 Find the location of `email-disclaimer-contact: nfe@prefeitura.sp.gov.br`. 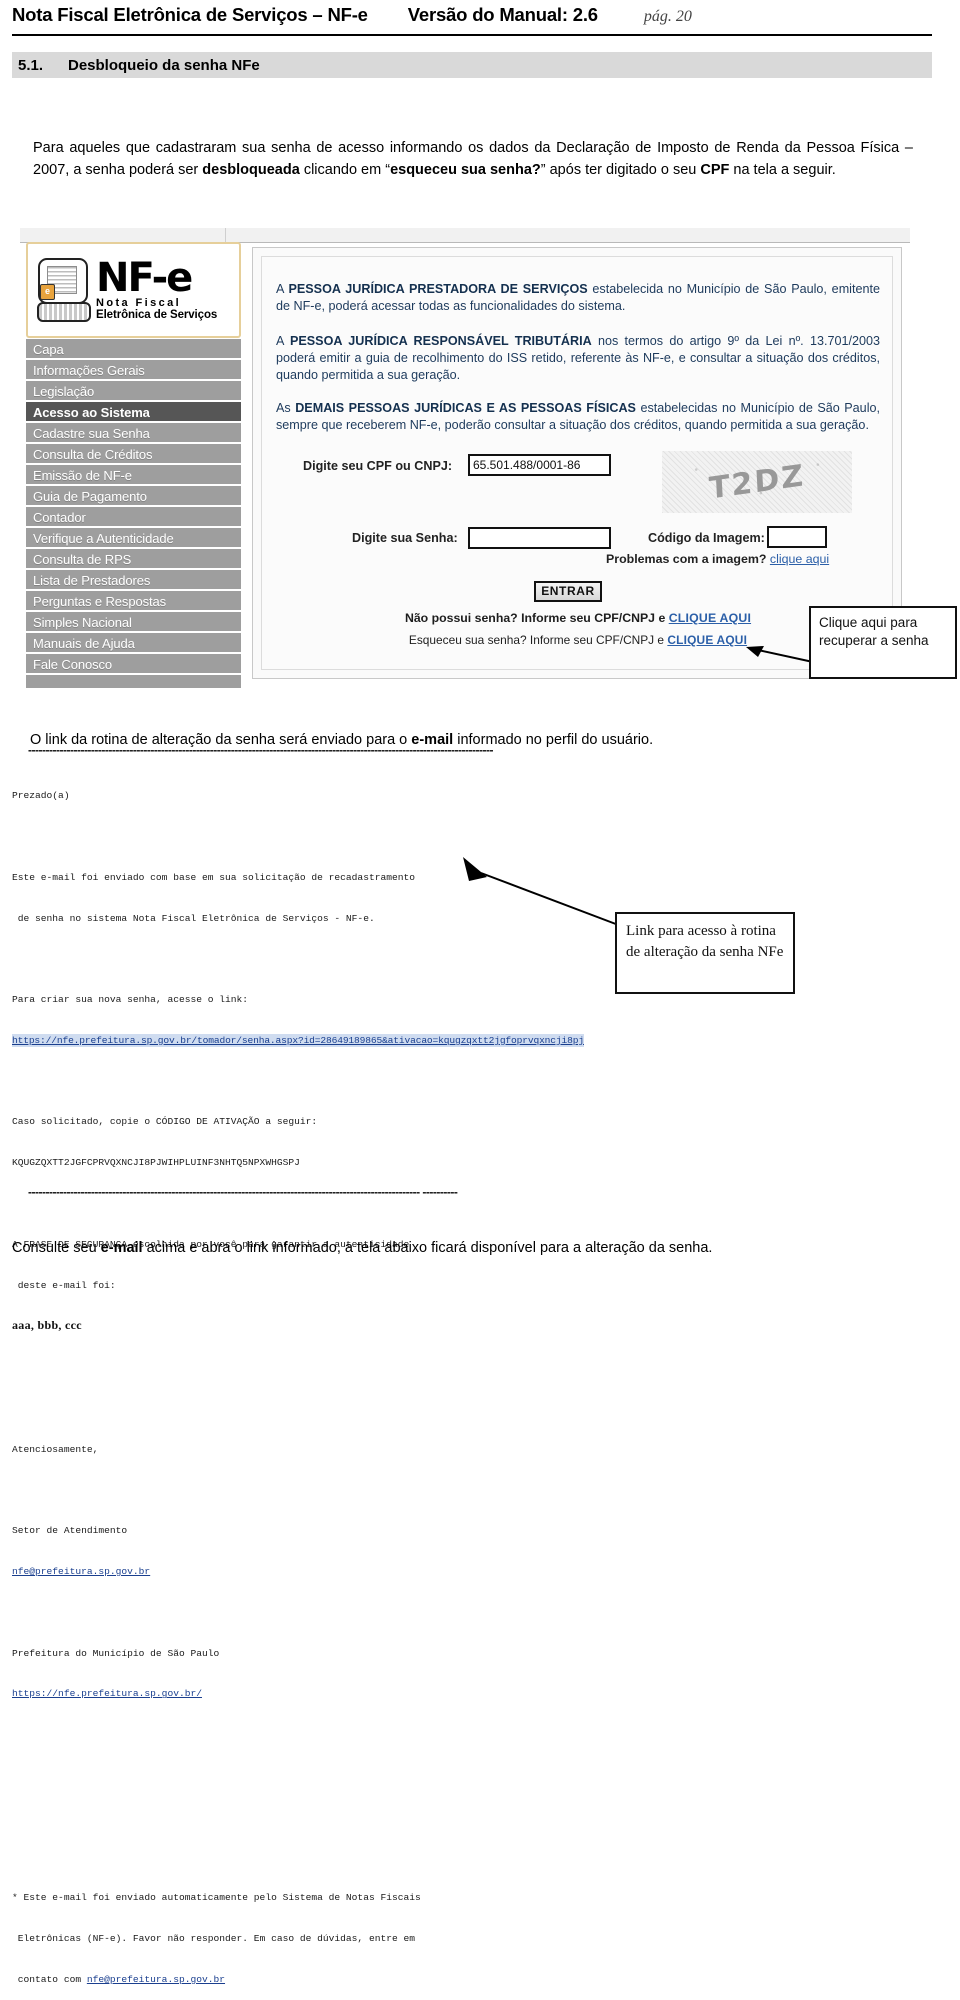

email-disclaimer-contact: nfe@prefeitura.sp.gov.br is located at coordinates (156, 1979).